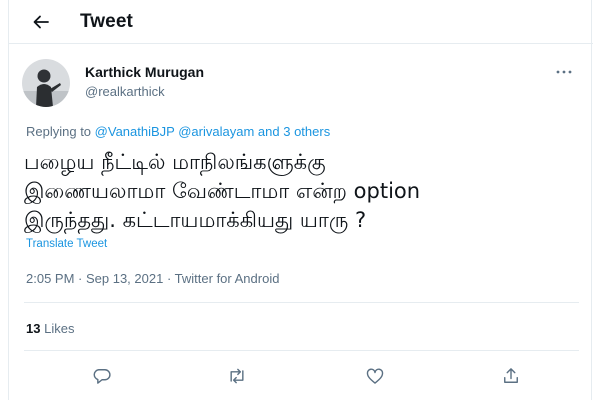  Describe the element at coordinates (33, 328) in the screenshot. I see `likes-number: 13` at that location.